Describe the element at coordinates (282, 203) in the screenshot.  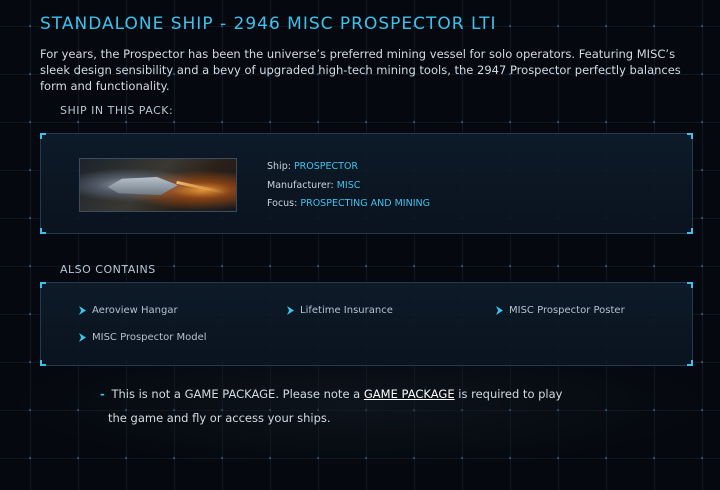
I see `focus-label: Focus:` at that location.